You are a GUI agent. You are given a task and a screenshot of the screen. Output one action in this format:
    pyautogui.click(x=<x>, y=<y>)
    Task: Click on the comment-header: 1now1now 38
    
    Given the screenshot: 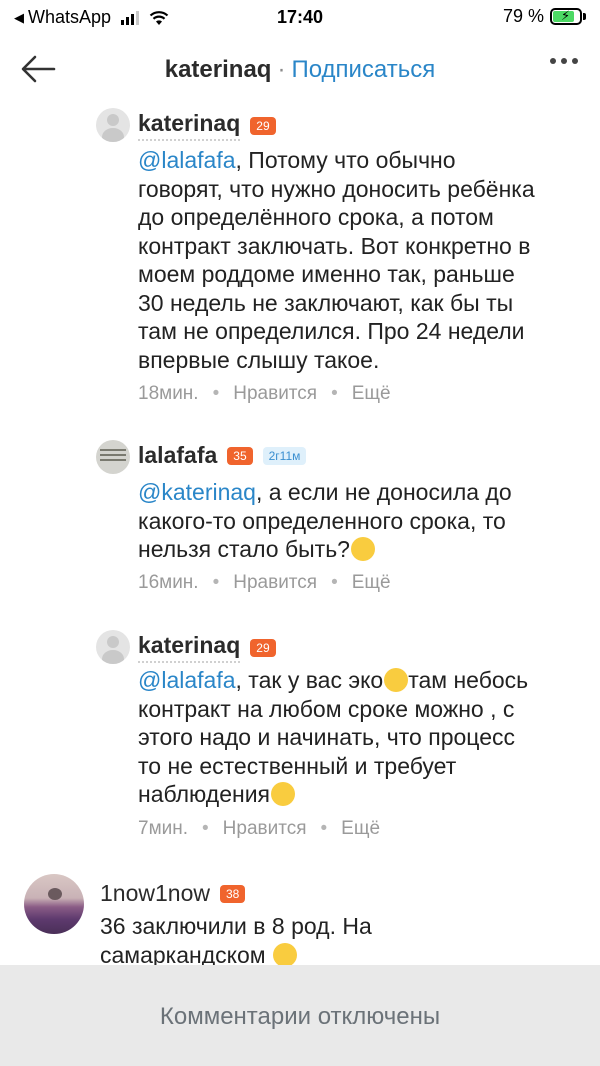 What is the action you would take?
    pyautogui.click(x=173, y=893)
    